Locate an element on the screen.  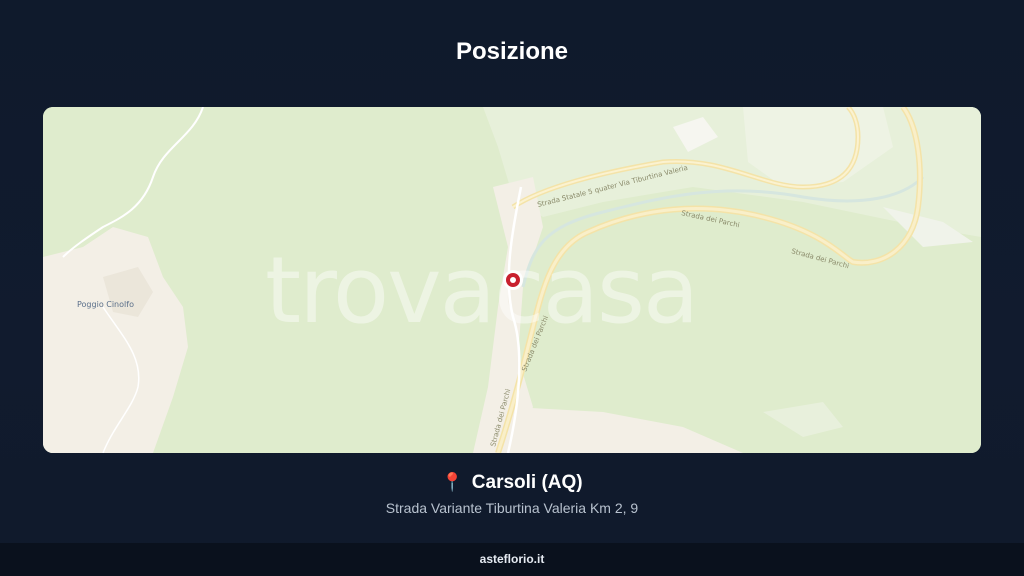
location-city: Carsoli (AQ) is located at coordinates (527, 482).